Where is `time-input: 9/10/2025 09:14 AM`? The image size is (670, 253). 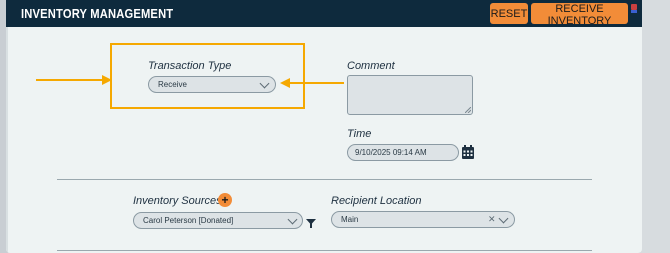
time-input: 9/10/2025 09:14 AM is located at coordinates (403, 152).